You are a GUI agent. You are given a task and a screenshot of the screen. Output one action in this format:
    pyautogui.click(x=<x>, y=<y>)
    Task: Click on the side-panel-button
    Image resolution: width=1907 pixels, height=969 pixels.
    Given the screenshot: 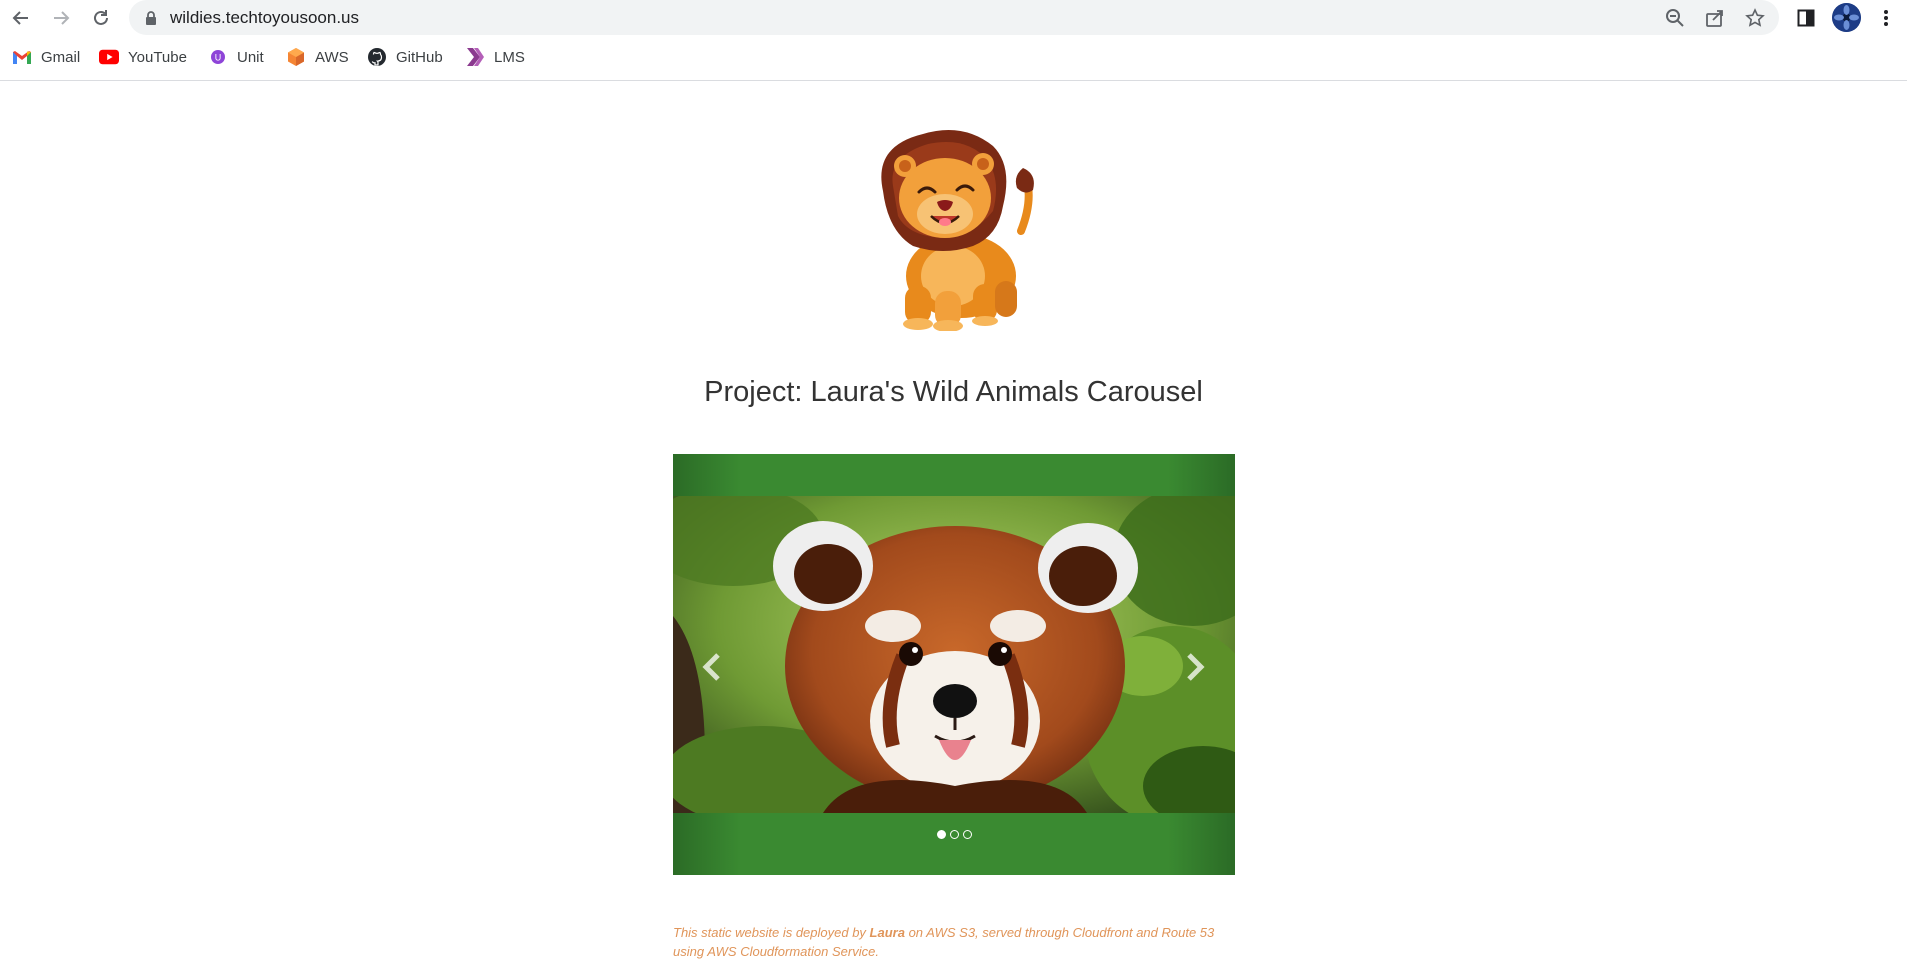 What is the action you would take?
    pyautogui.click(x=1806, y=18)
    